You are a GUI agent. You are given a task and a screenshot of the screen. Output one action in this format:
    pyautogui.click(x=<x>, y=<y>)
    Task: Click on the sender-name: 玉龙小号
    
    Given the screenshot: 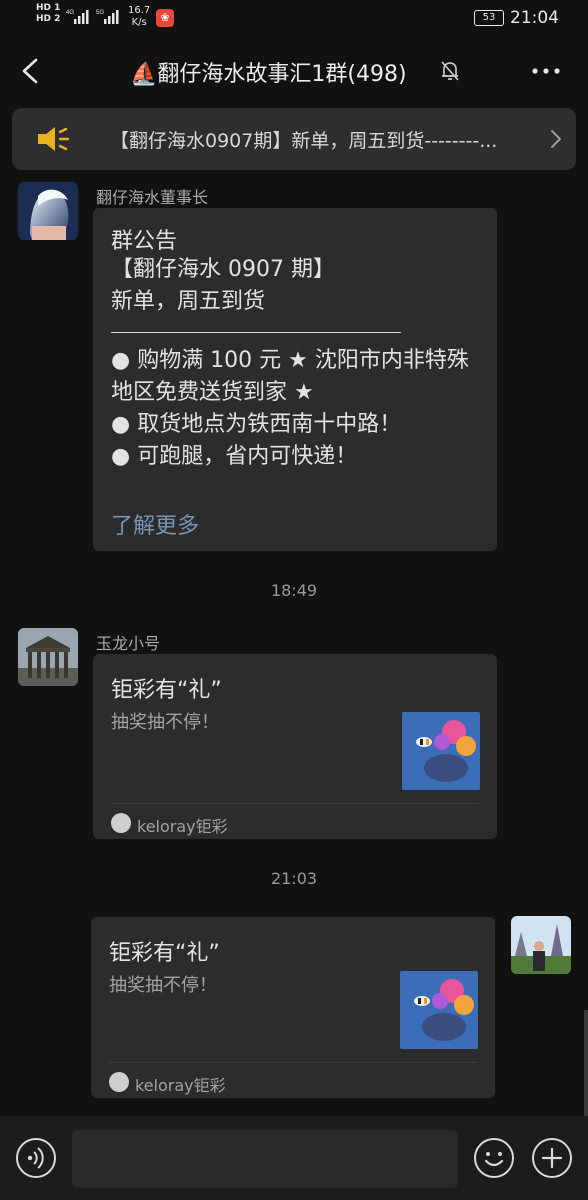 What is the action you would take?
    pyautogui.click(x=128, y=643)
    